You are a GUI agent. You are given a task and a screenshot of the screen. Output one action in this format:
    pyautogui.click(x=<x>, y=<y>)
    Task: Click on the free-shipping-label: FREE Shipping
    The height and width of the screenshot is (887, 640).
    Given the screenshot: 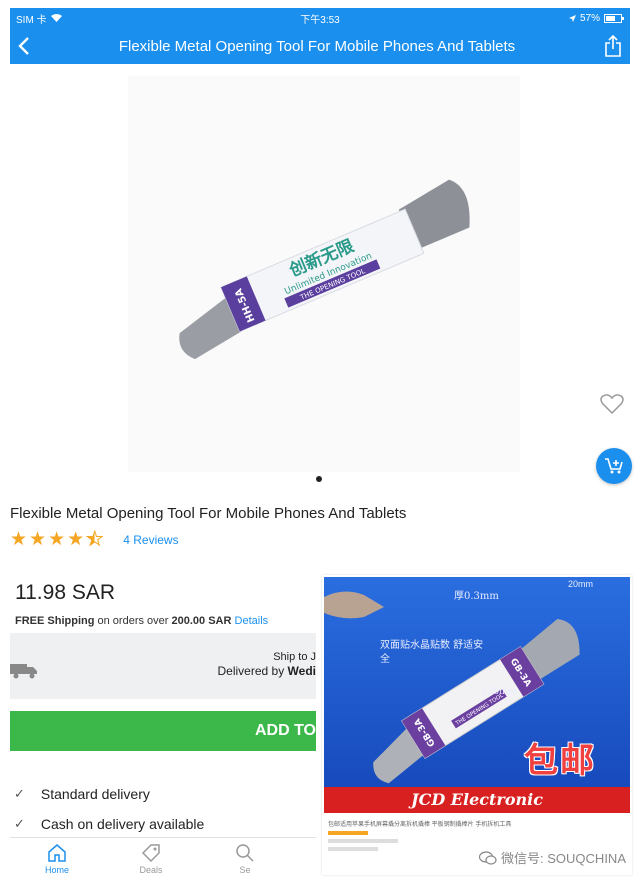 What is the action you would take?
    pyautogui.click(x=55, y=621)
    